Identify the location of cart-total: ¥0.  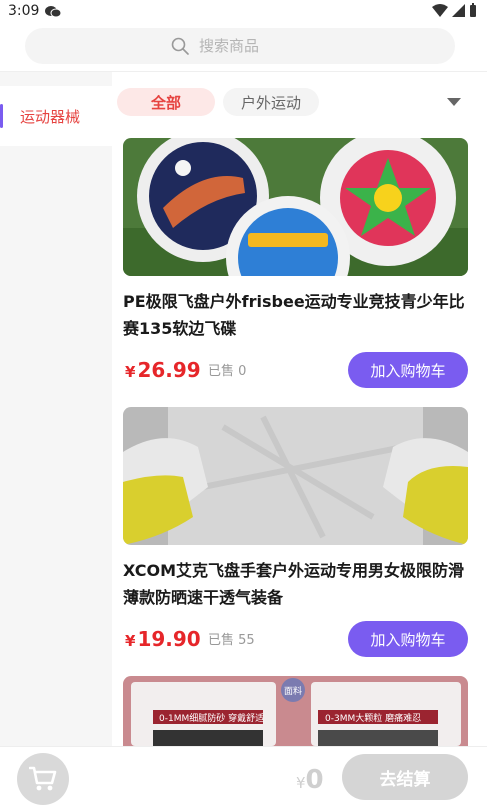
(310, 780).